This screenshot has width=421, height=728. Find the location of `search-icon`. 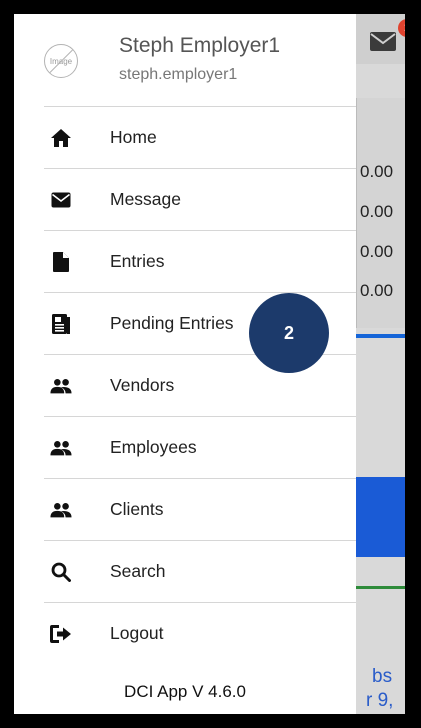

search-icon is located at coordinates (61, 572).